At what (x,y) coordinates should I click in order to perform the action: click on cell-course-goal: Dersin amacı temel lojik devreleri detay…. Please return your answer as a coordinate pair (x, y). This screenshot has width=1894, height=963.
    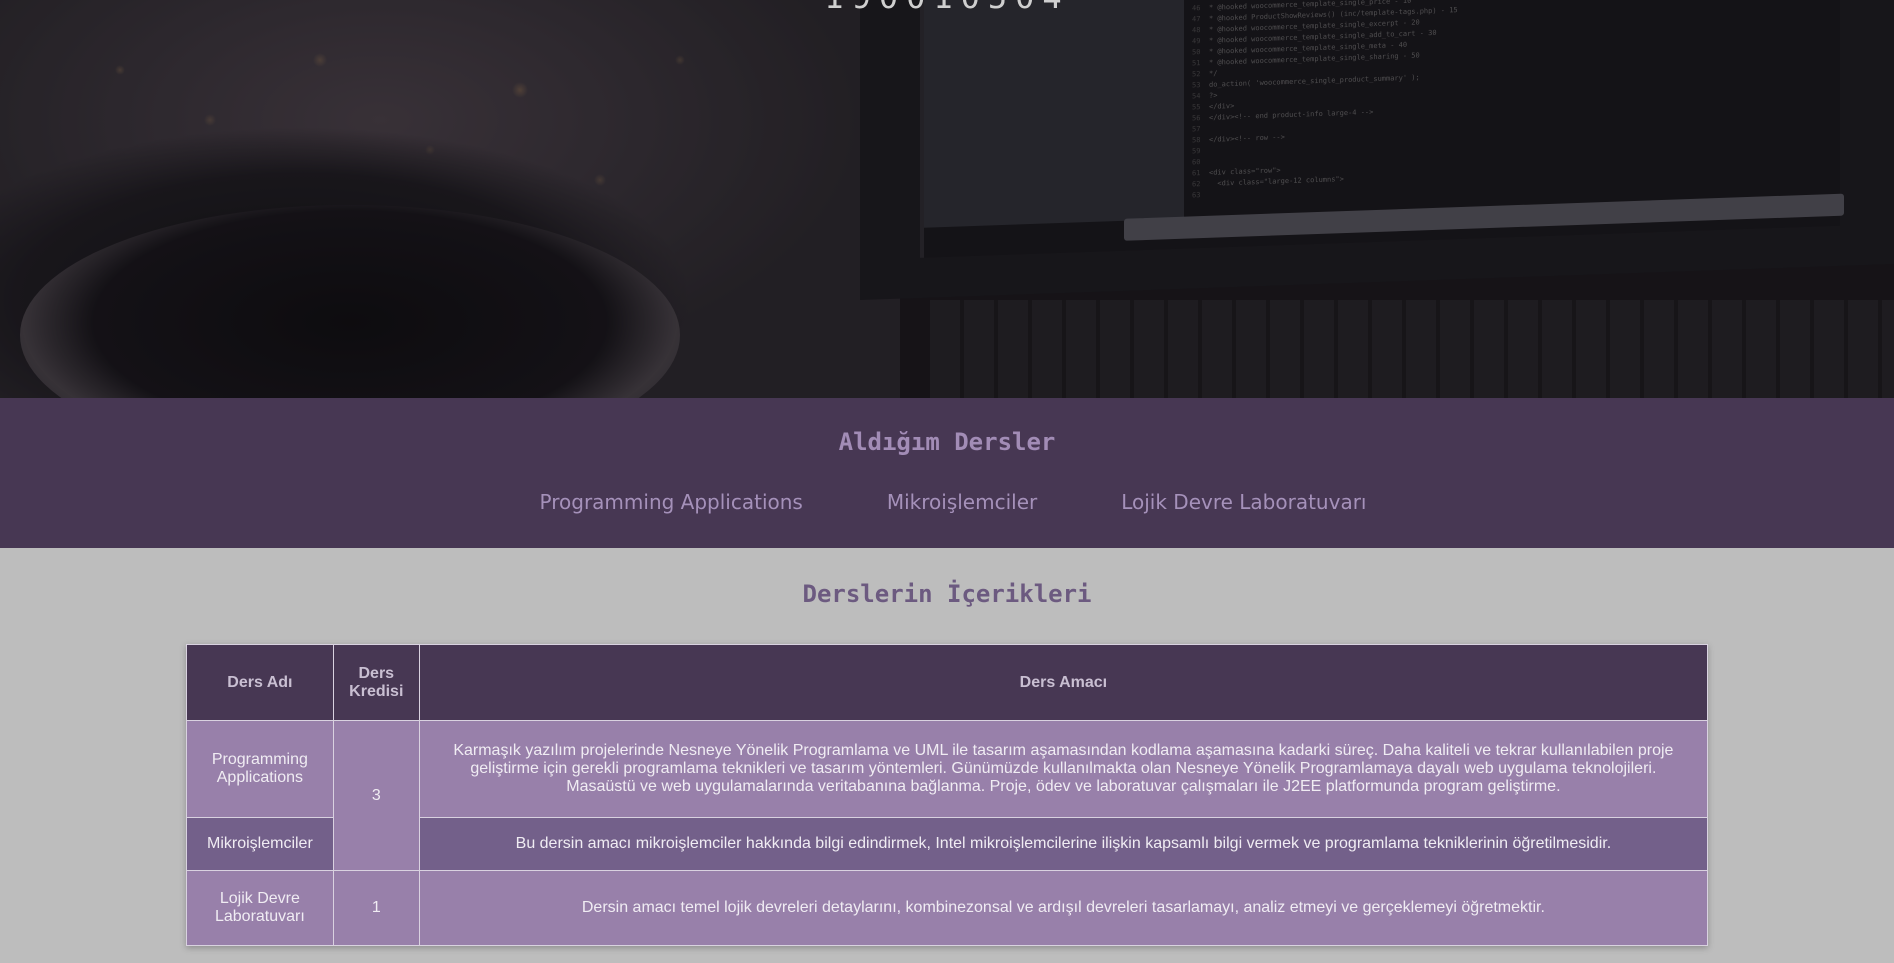
    Looking at the image, I should click on (1063, 908).